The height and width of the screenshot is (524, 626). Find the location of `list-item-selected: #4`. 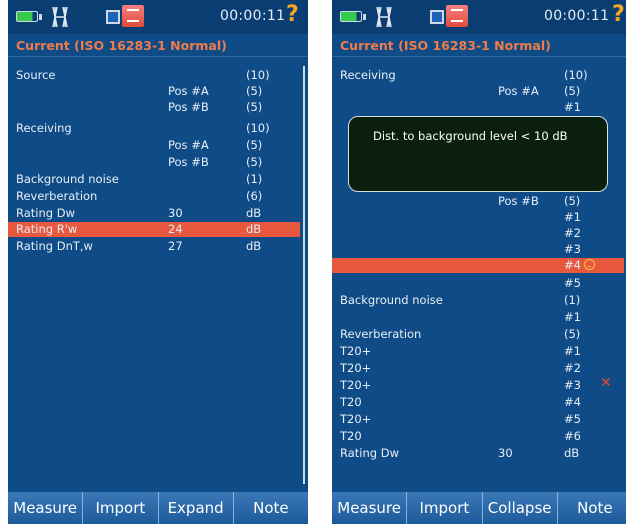

list-item-selected: #4 is located at coordinates (478, 265).